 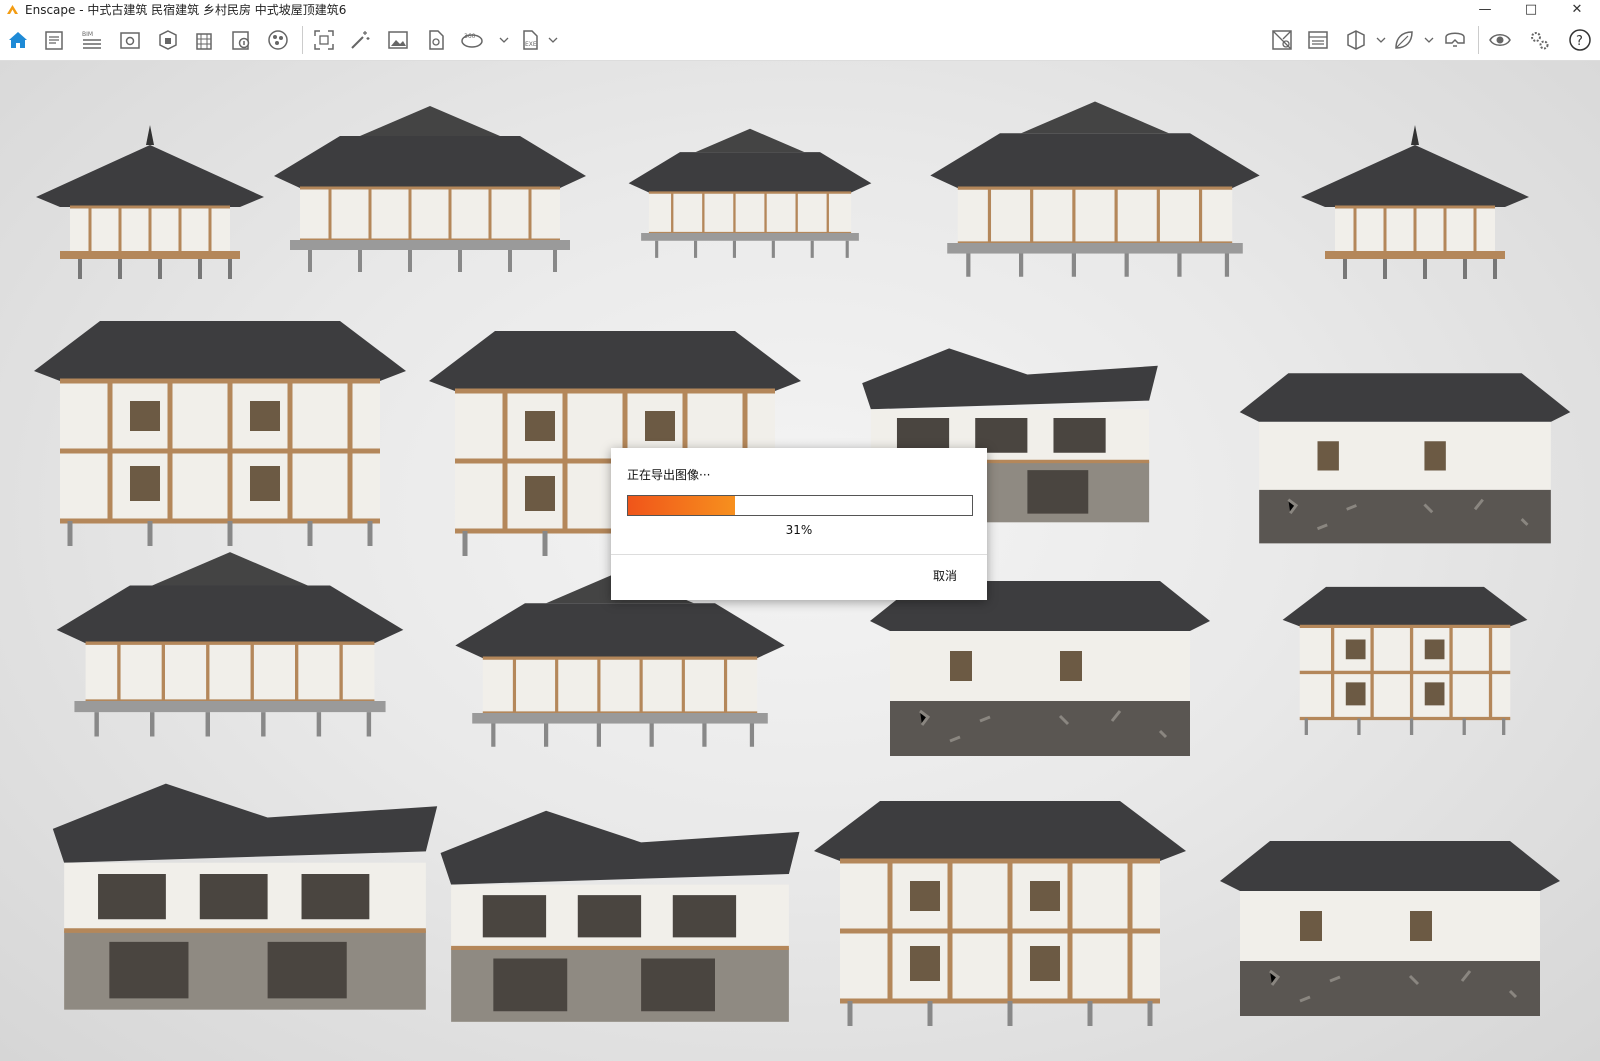 What do you see at coordinates (324, 40) in the screenshot?
I see `screenshot-icon` at bounding box center [324, 40].